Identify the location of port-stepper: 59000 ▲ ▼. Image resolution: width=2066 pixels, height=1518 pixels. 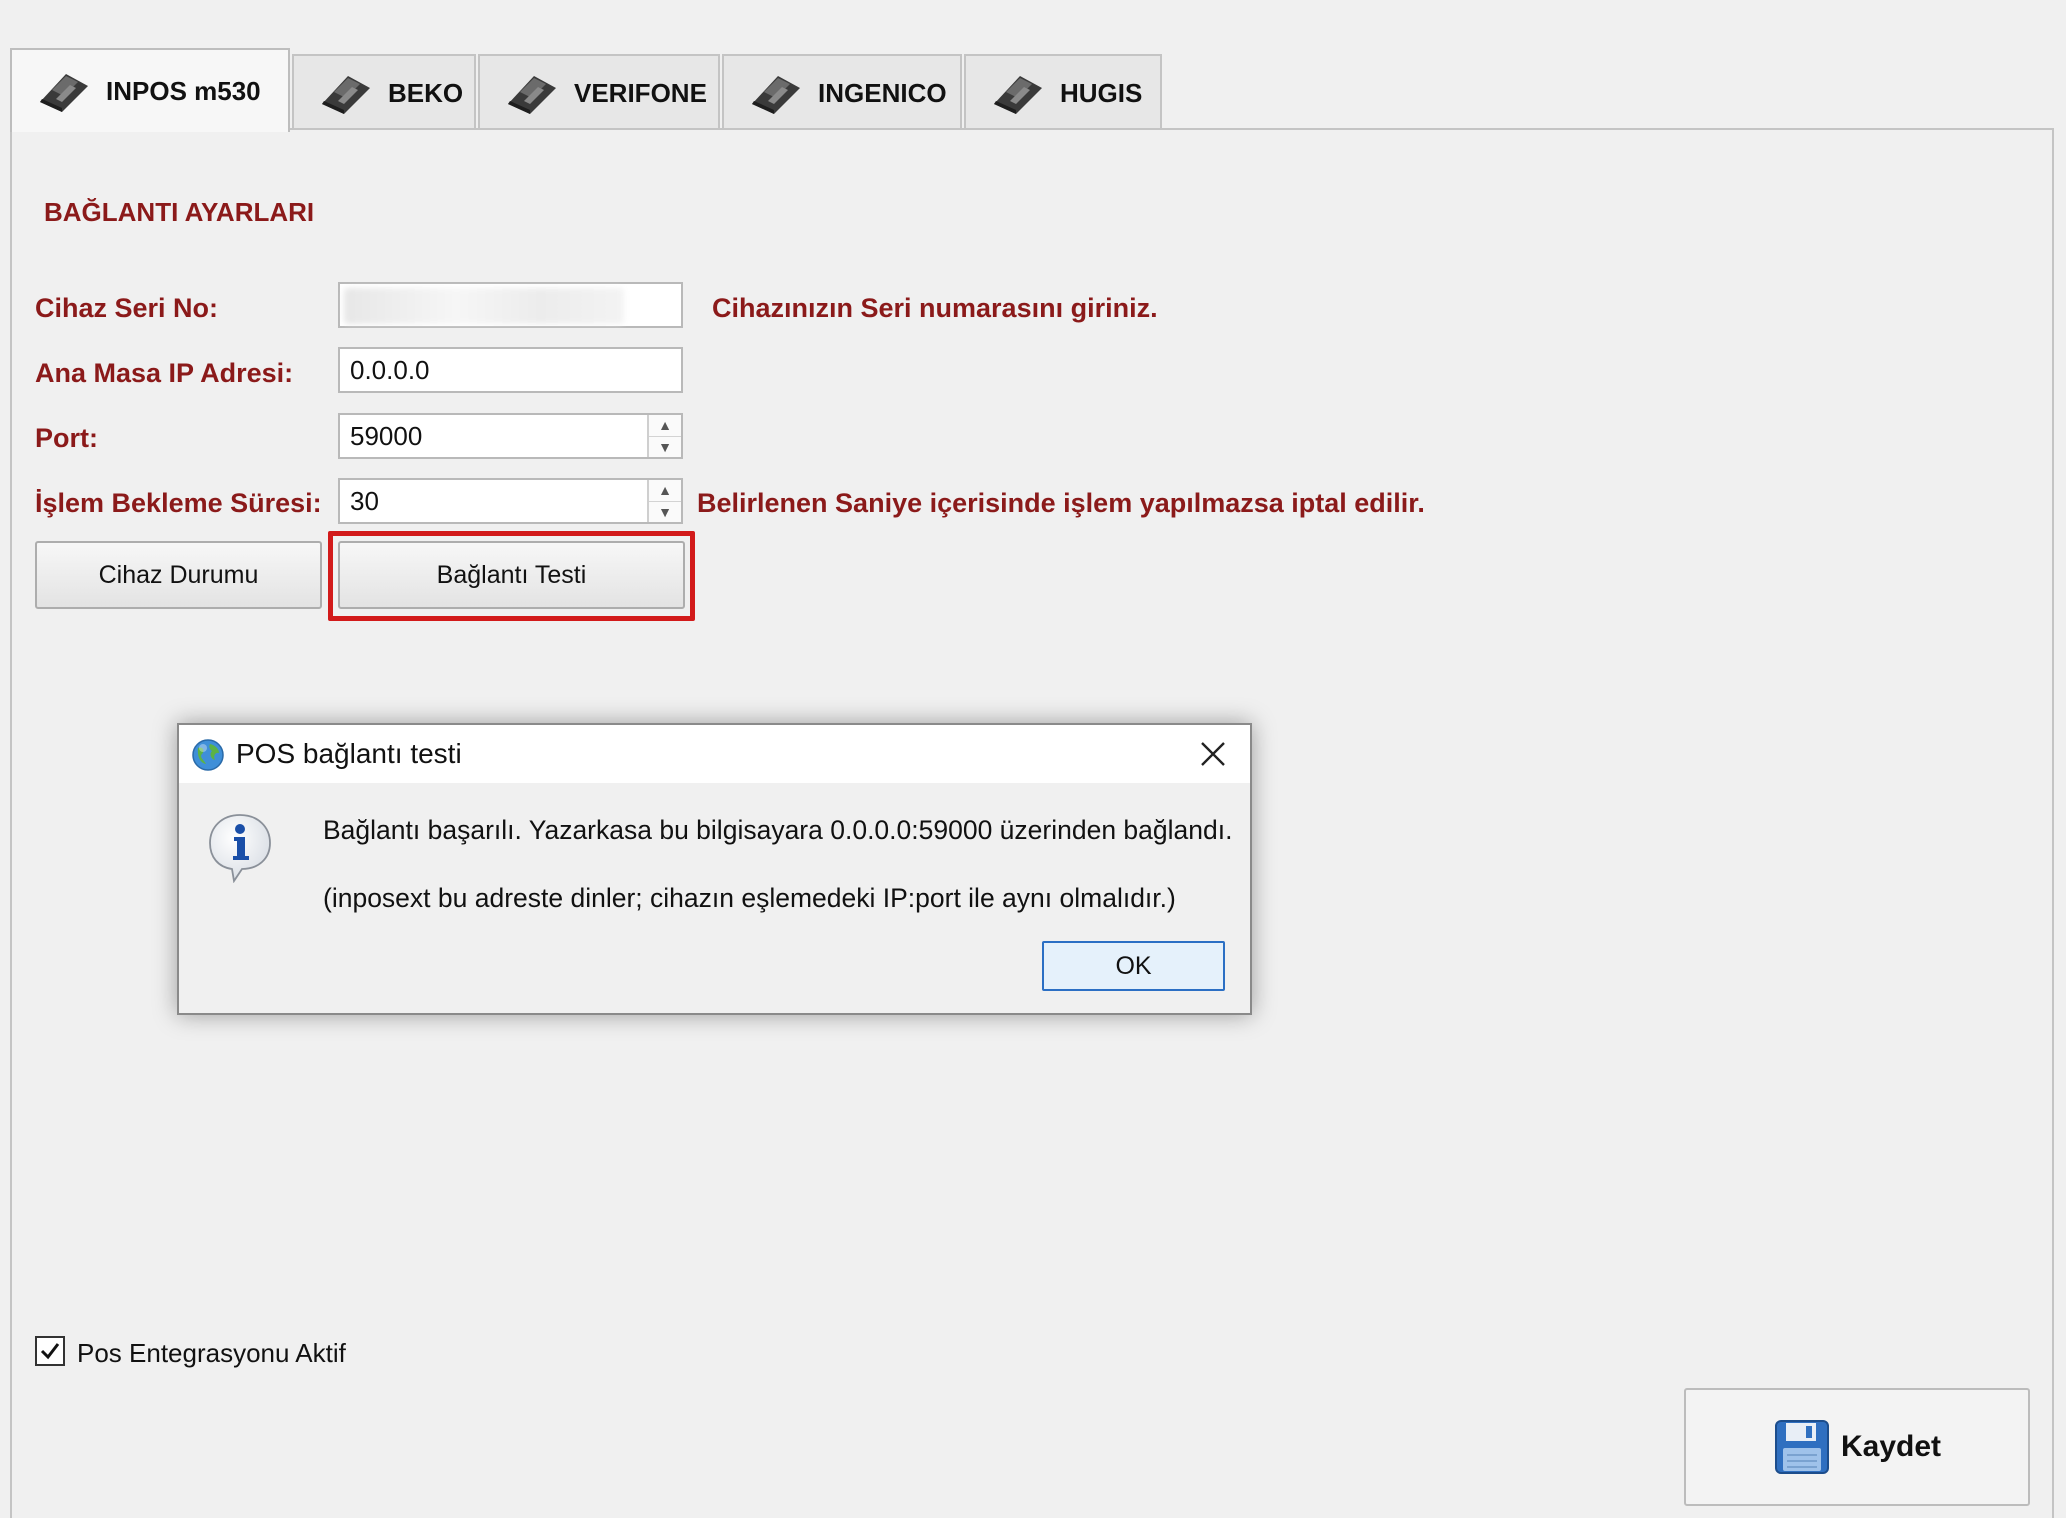
(510, 436).